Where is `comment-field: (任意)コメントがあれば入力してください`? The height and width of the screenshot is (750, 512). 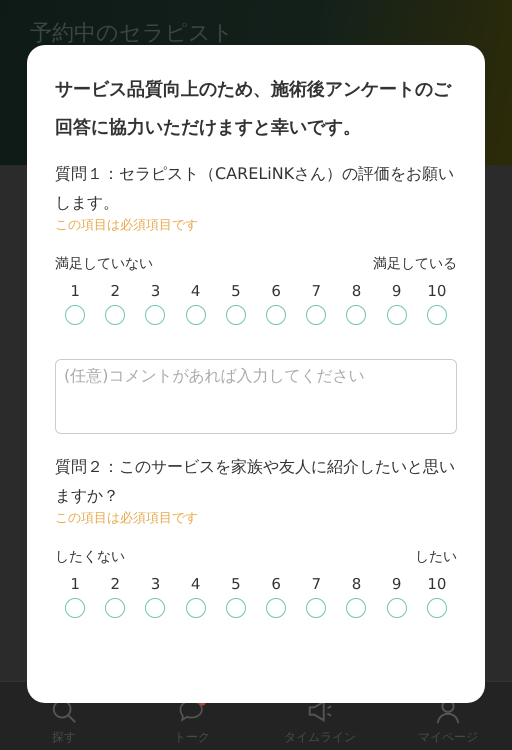 comment-field: (任意)コメントがあれば入力してください is located at coordinates (256, 396).